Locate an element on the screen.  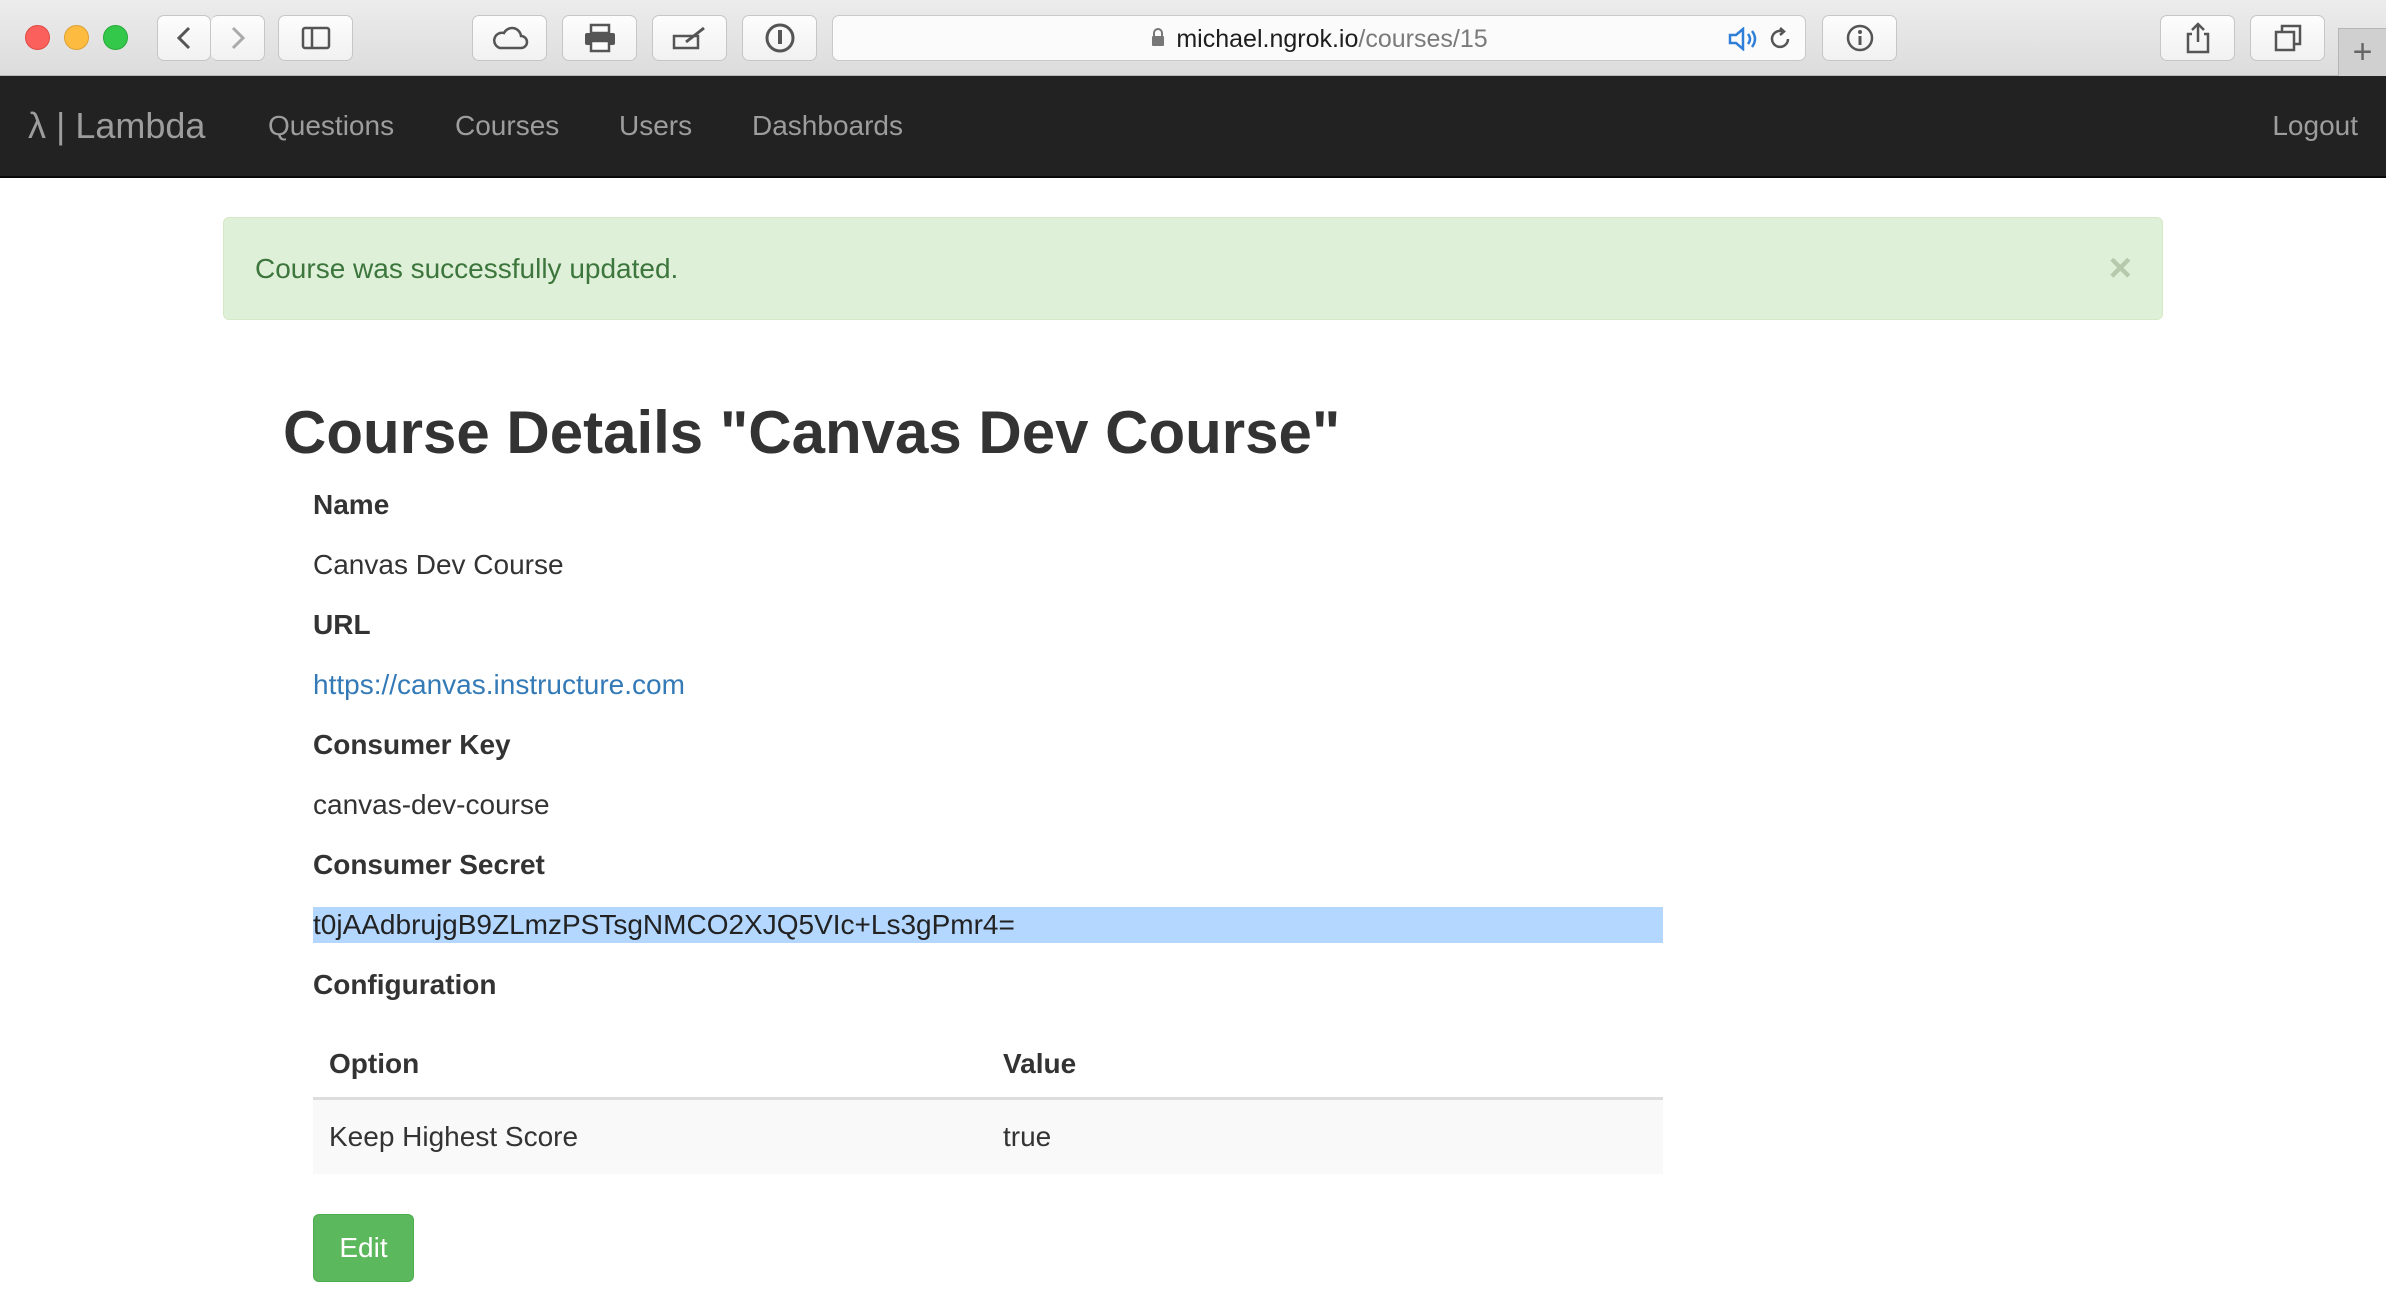
forward-button is located at coordinates (238, 38).